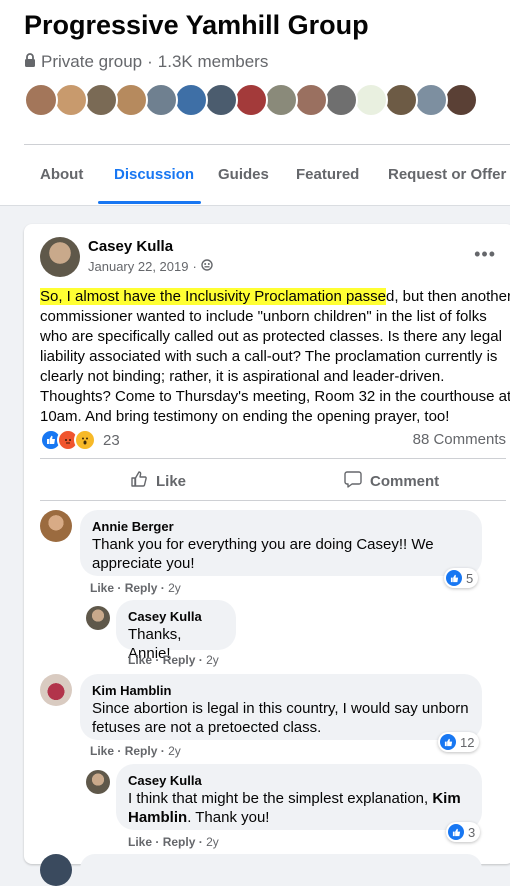 This screenshot has width=510, height=886. I want to click on comment-reaction-count: 3, so click(463, 832).